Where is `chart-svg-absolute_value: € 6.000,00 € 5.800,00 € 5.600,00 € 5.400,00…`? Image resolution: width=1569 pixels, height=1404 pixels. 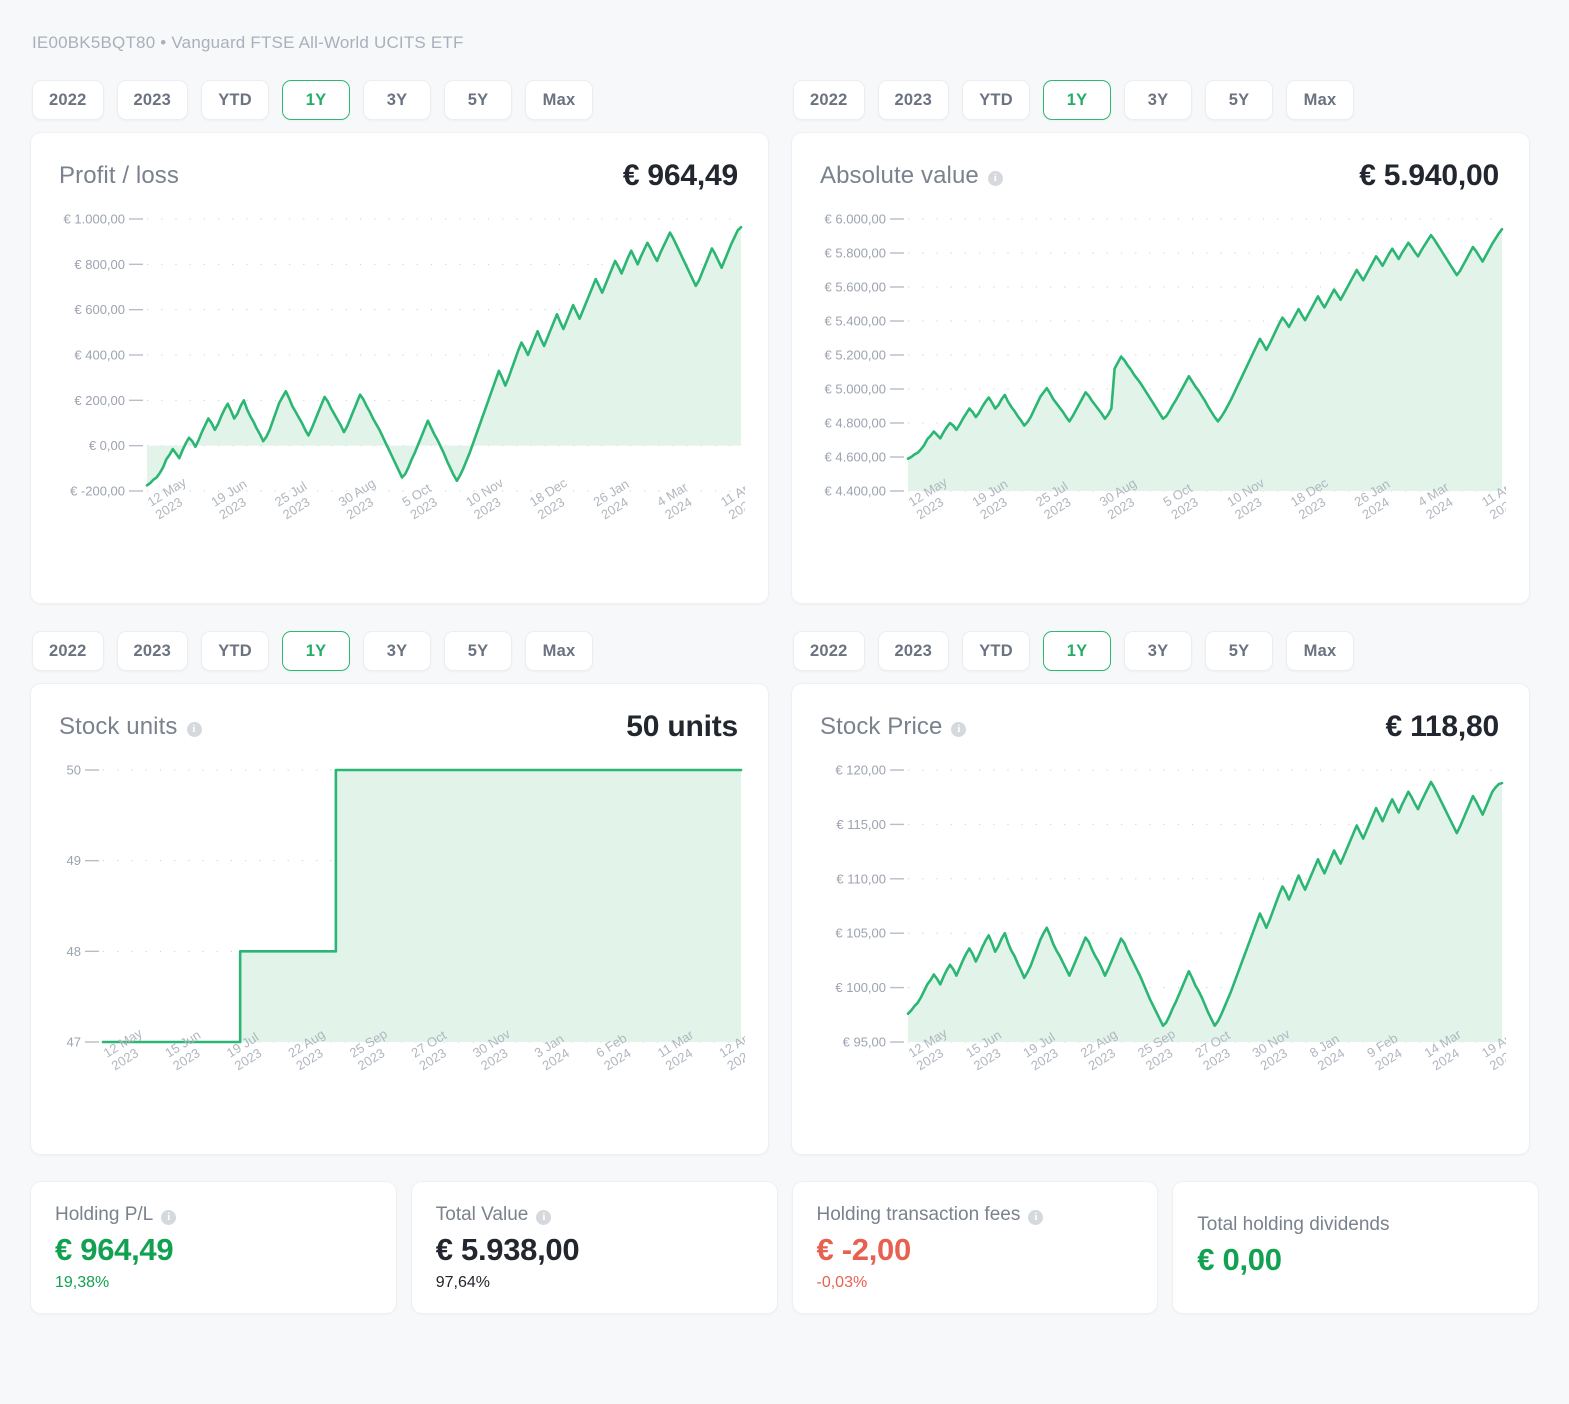
chart-svg-absolute_value: € 6.000,00 € 5.800,00 € 5.600,00 € 5.400,00… is located at coordinates (1165, 367).